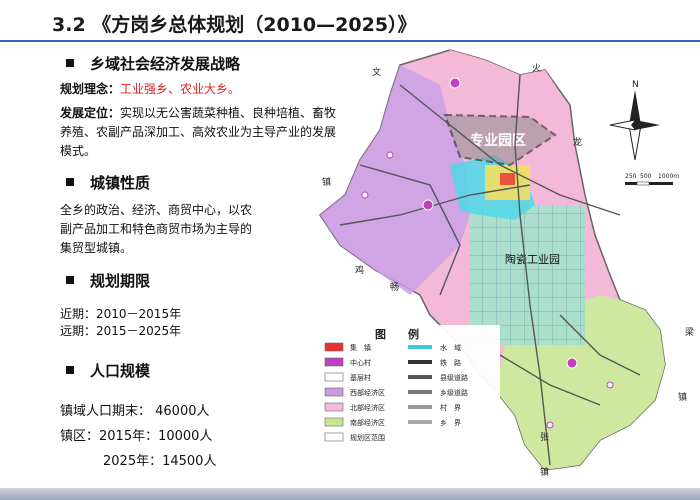 The image size is (700, 500). Describe the element at coordinates (90, 113) in the screenshot. I see `position-label: 发展定位：` at that location.